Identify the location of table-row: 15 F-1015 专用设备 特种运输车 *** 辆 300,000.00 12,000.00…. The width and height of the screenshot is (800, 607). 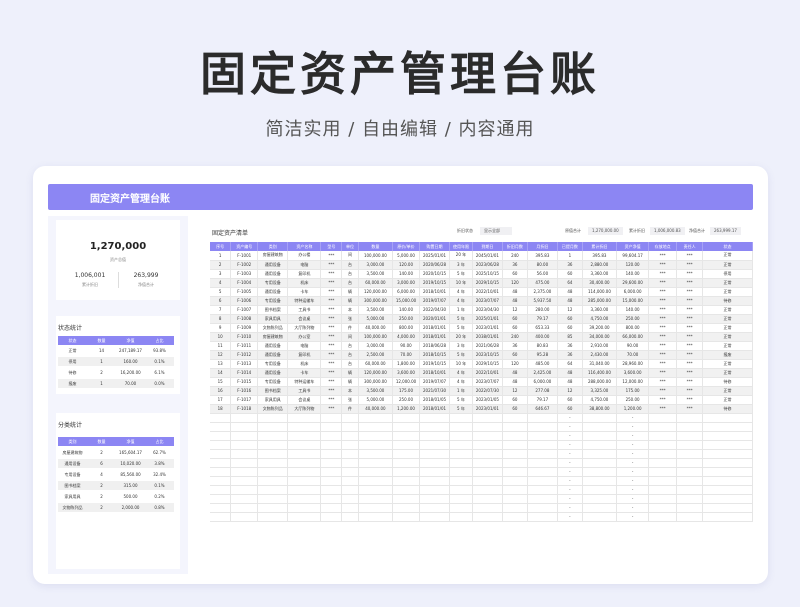
(481, 382).